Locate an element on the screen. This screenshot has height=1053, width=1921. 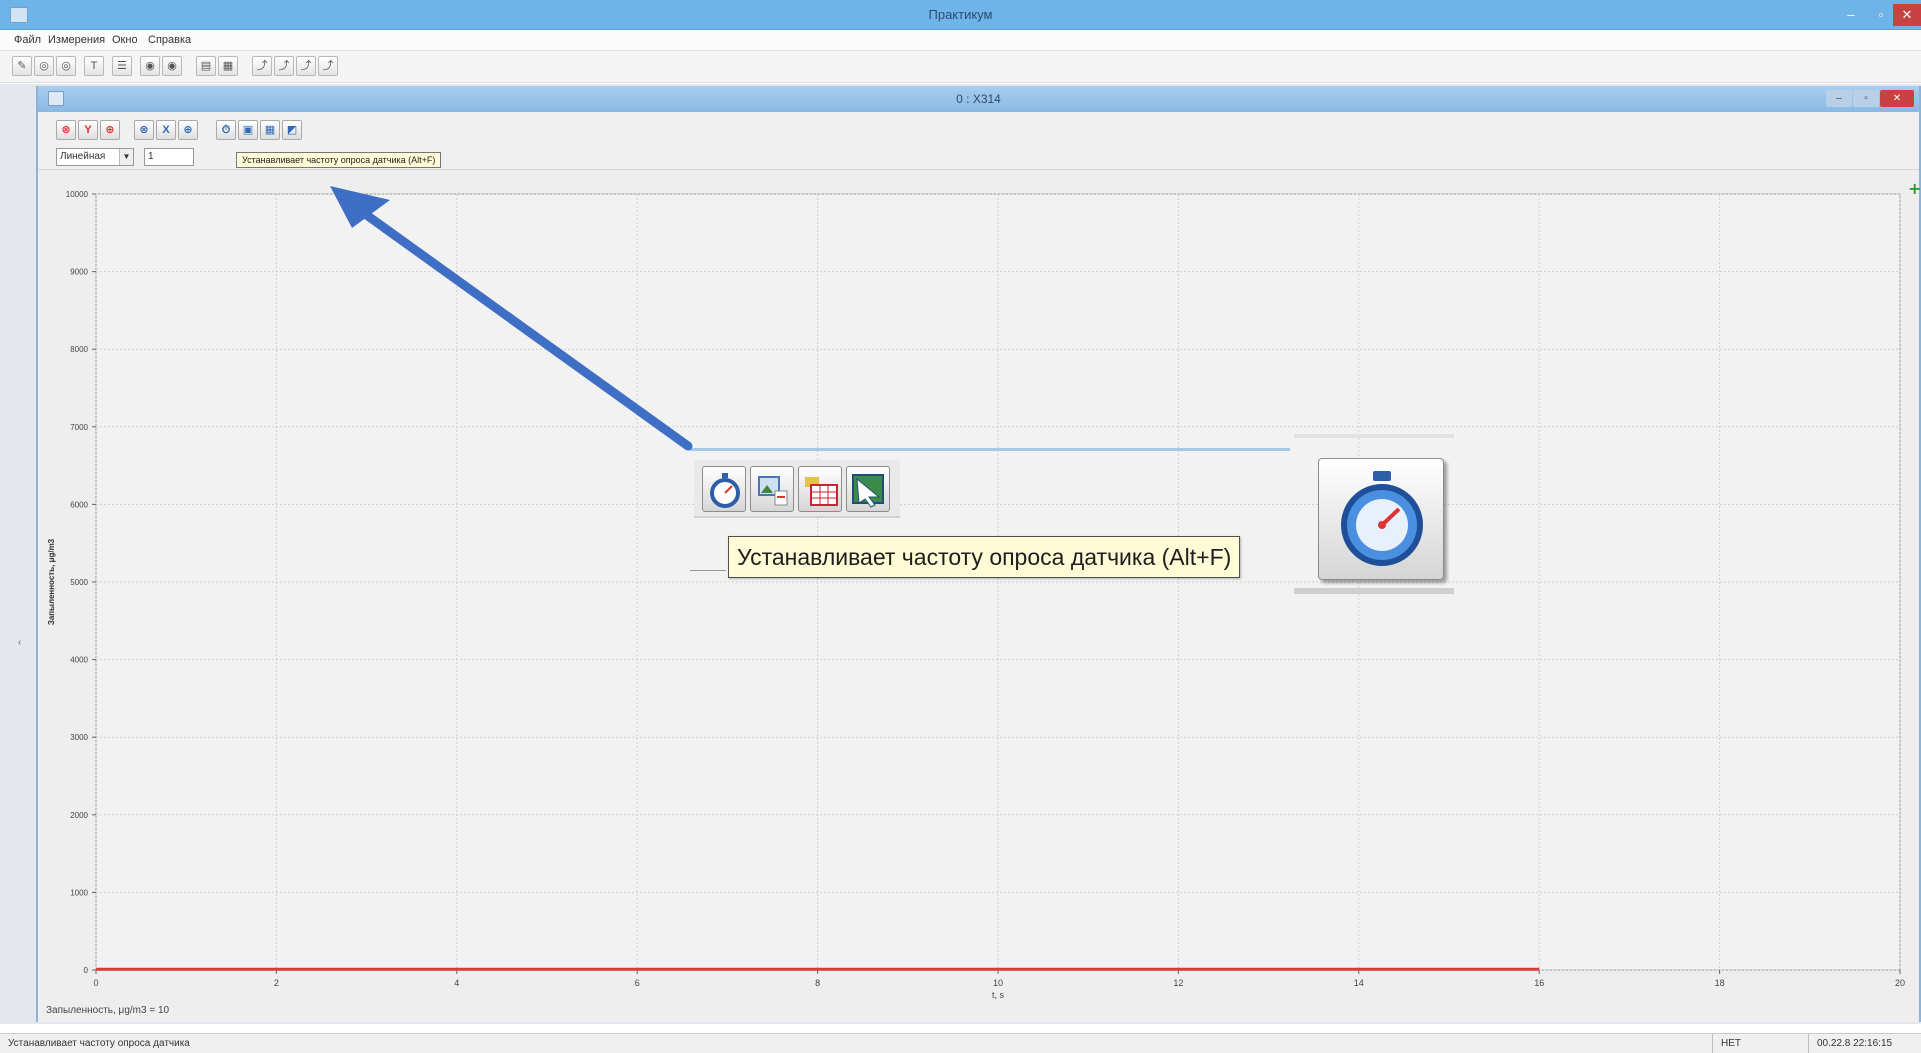
image-export-icon is located at coordinates (772, 489).